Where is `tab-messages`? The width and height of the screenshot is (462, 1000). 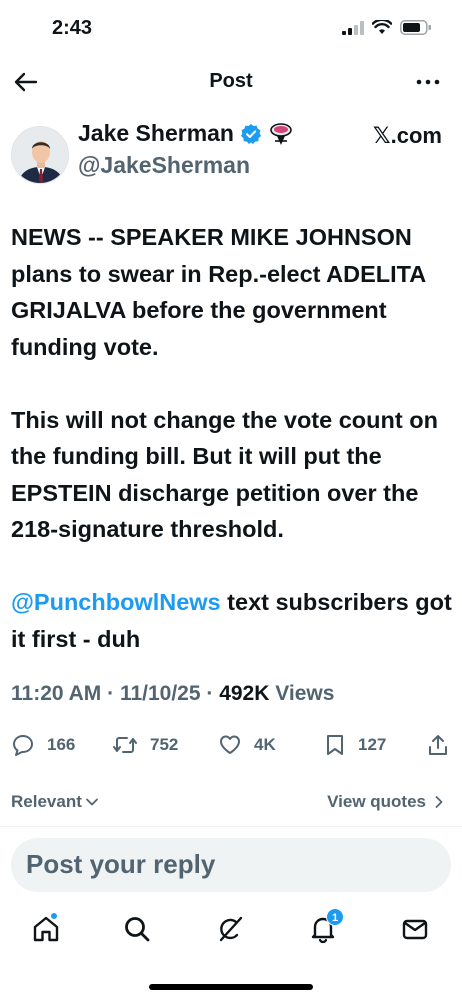
tab-messages is located at coordinates (415, 929).